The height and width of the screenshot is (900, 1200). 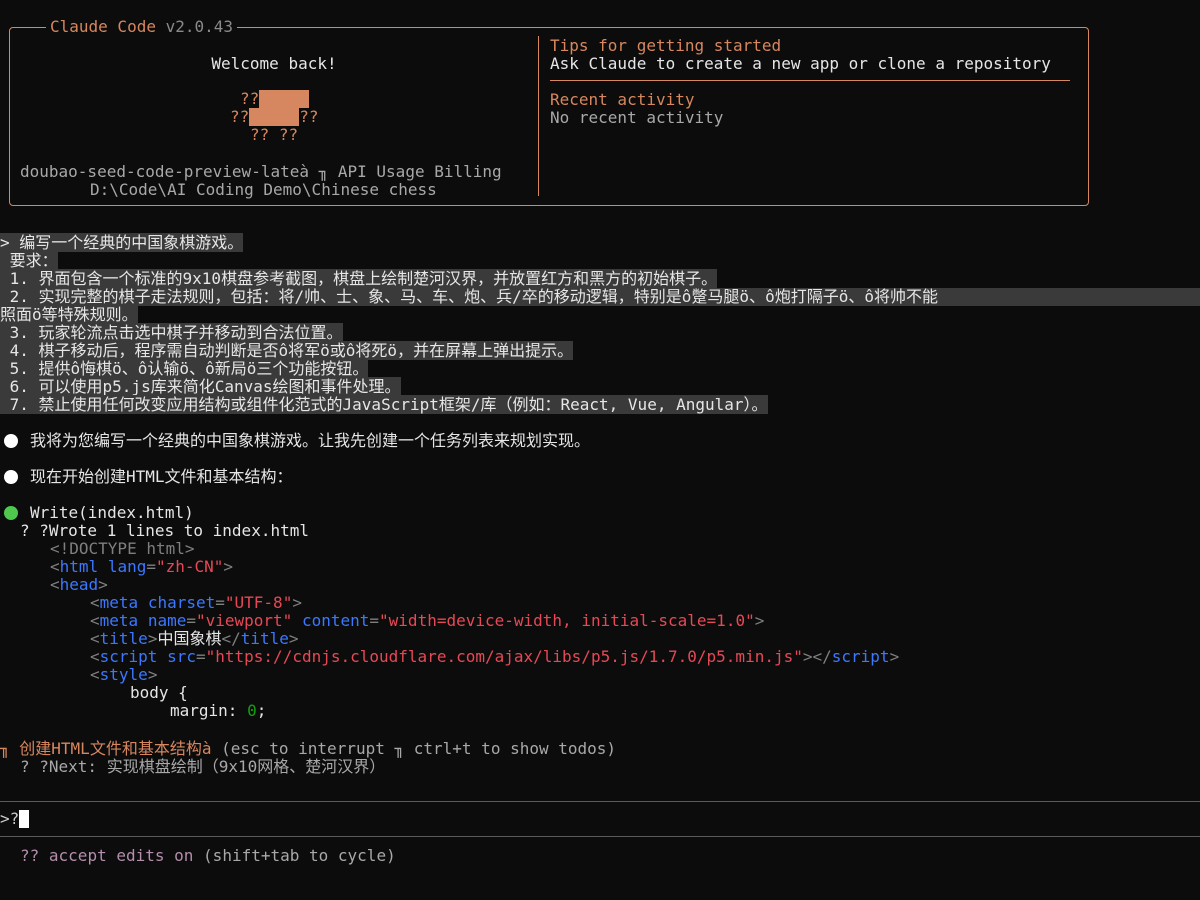 What do you see at coordinates (199, 26) in the screenshot?
I see `app-version: v2.0.43` at bounding box center [199, 26].